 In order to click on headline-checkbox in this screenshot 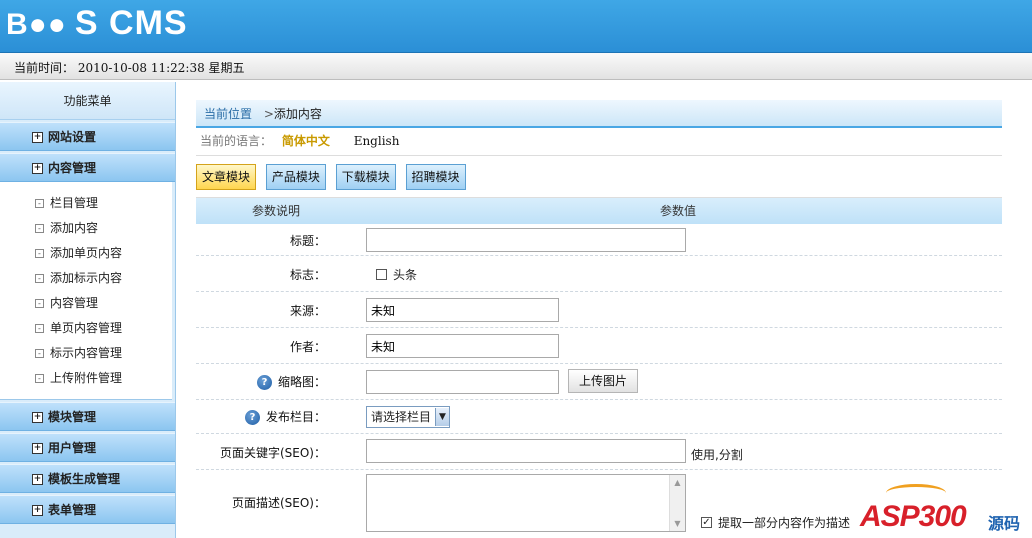, I will do `click(381, 274)`.